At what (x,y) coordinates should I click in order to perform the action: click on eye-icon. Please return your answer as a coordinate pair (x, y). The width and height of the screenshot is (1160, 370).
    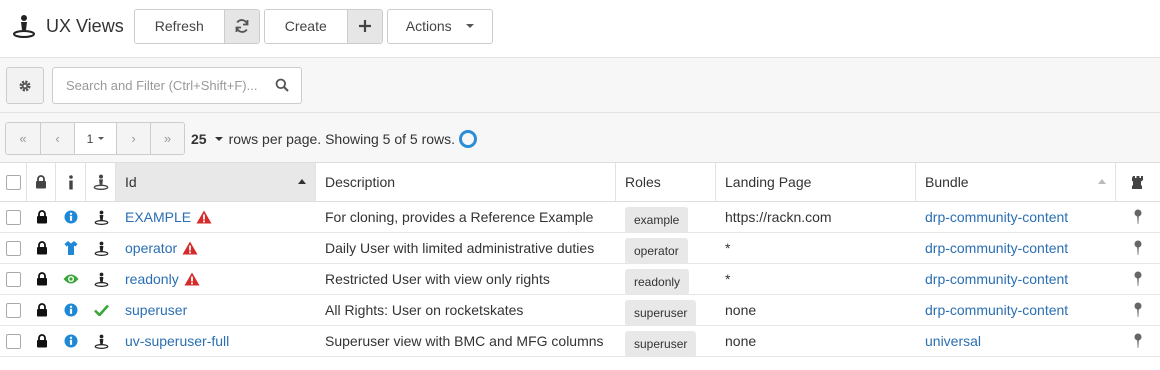
    Looking at the image, I should click on (71, 279).